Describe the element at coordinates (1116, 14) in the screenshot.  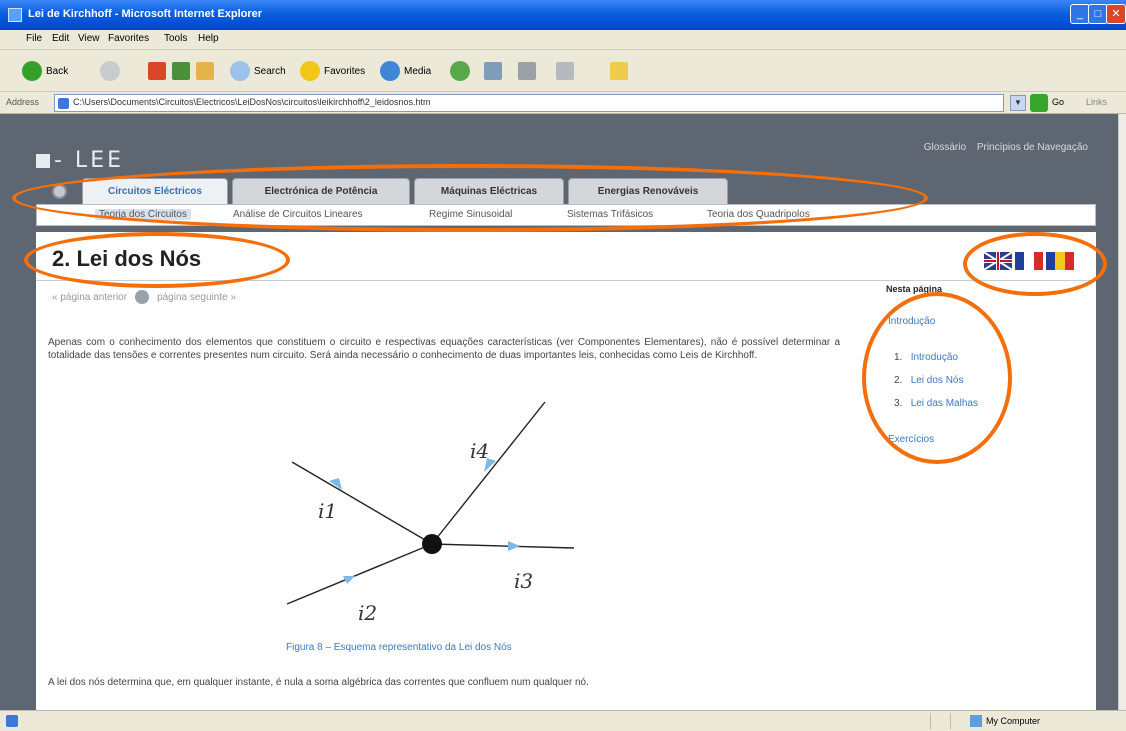
I see `close-button: ✕` at that location.